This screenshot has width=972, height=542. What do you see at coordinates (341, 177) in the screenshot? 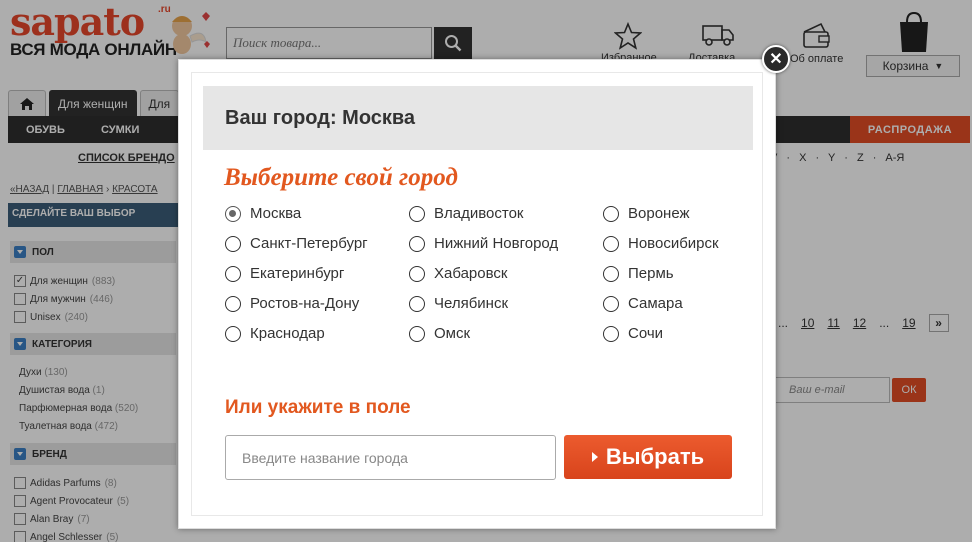
I see `choose-city-title: Выберите свой город` at bounding box center [341, 177].